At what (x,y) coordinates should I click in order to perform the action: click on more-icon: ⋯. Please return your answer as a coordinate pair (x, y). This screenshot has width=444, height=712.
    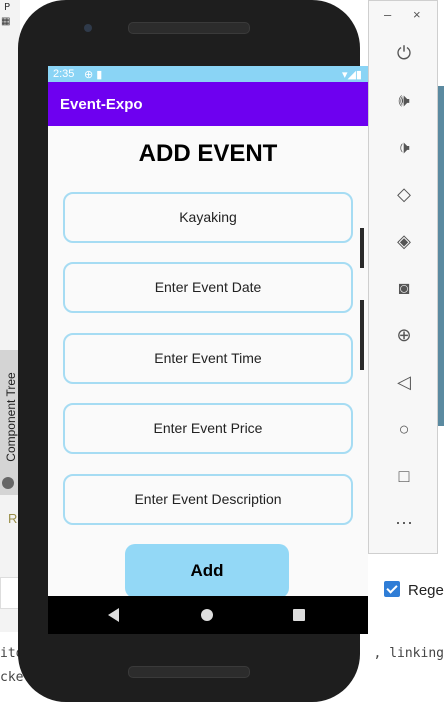
    Looking at the image, I should click on (404, 523).